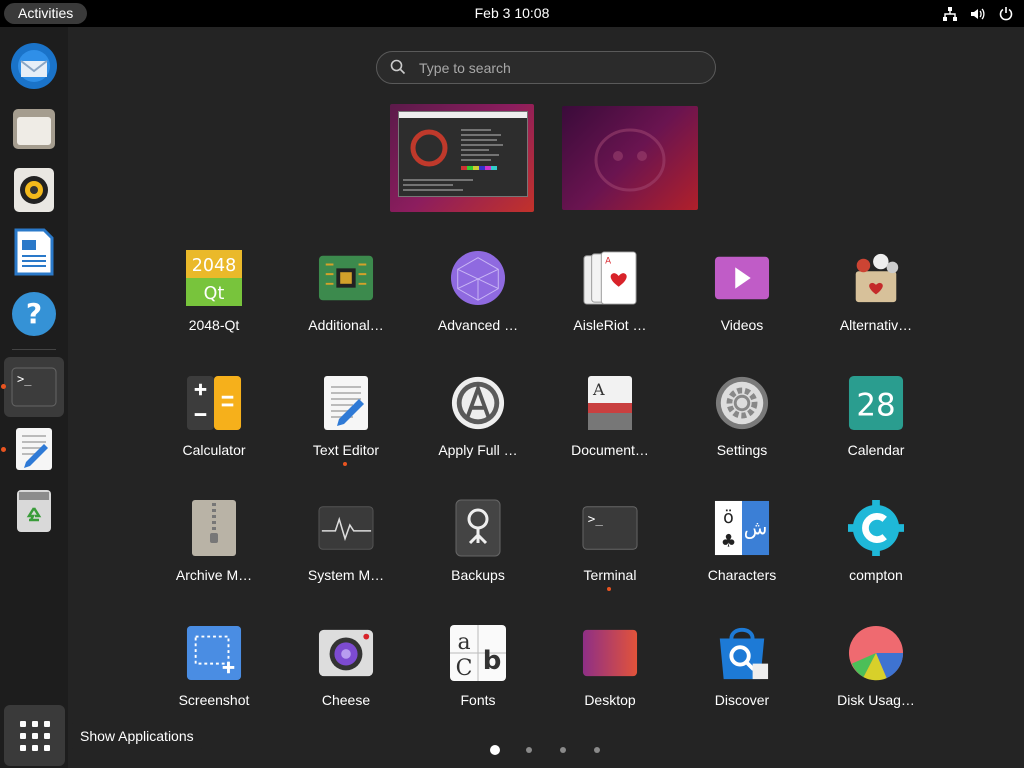 This screenshot has width=1024, height=768. What do you see at coordinates (610, 700) in the screenshot?
I see `app-label: Desktop` at bounding box center [610, 700].